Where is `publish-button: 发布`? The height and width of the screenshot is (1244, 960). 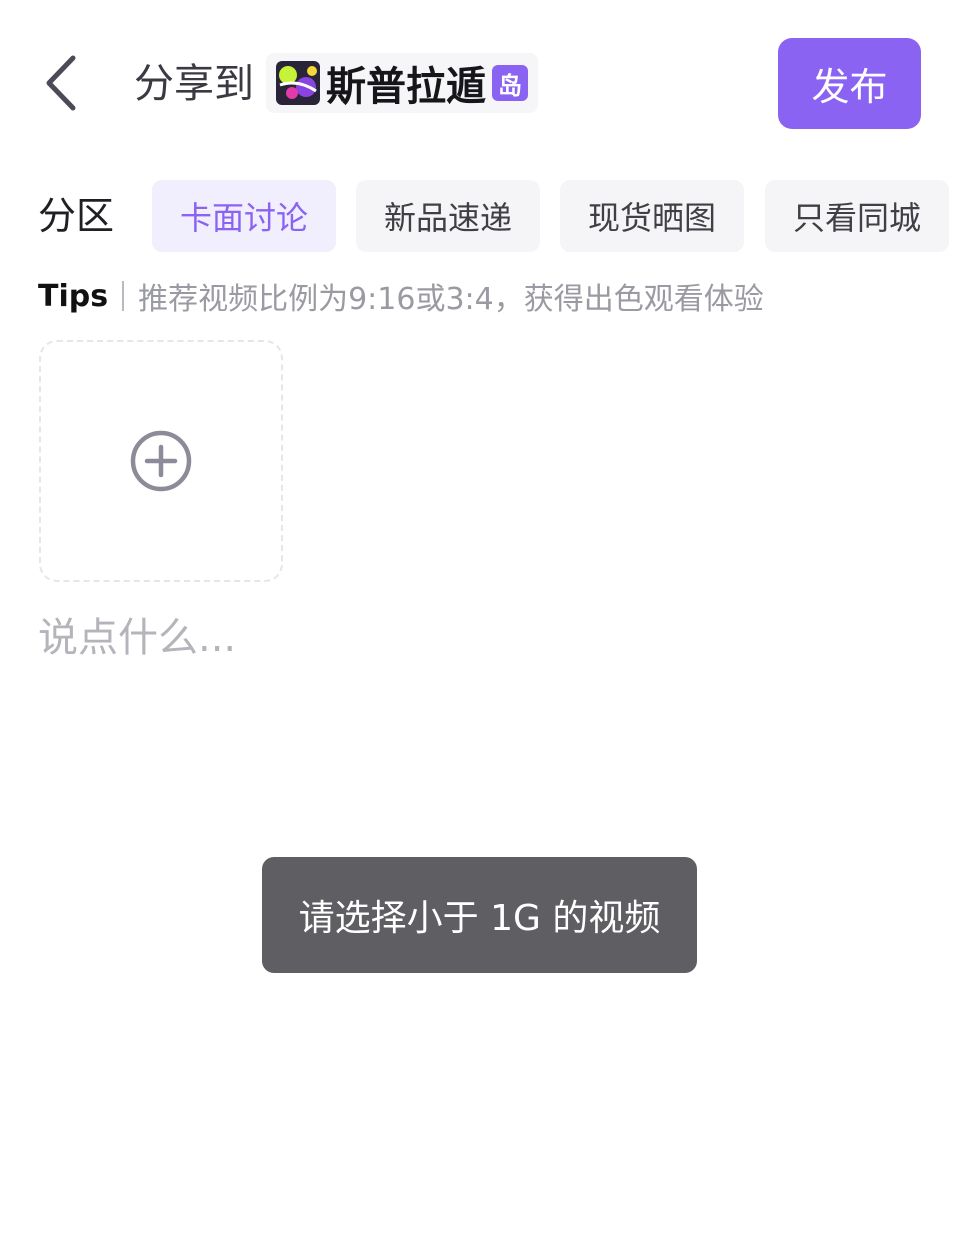
publish-button: 发布 is located at coordinates (849, 83).